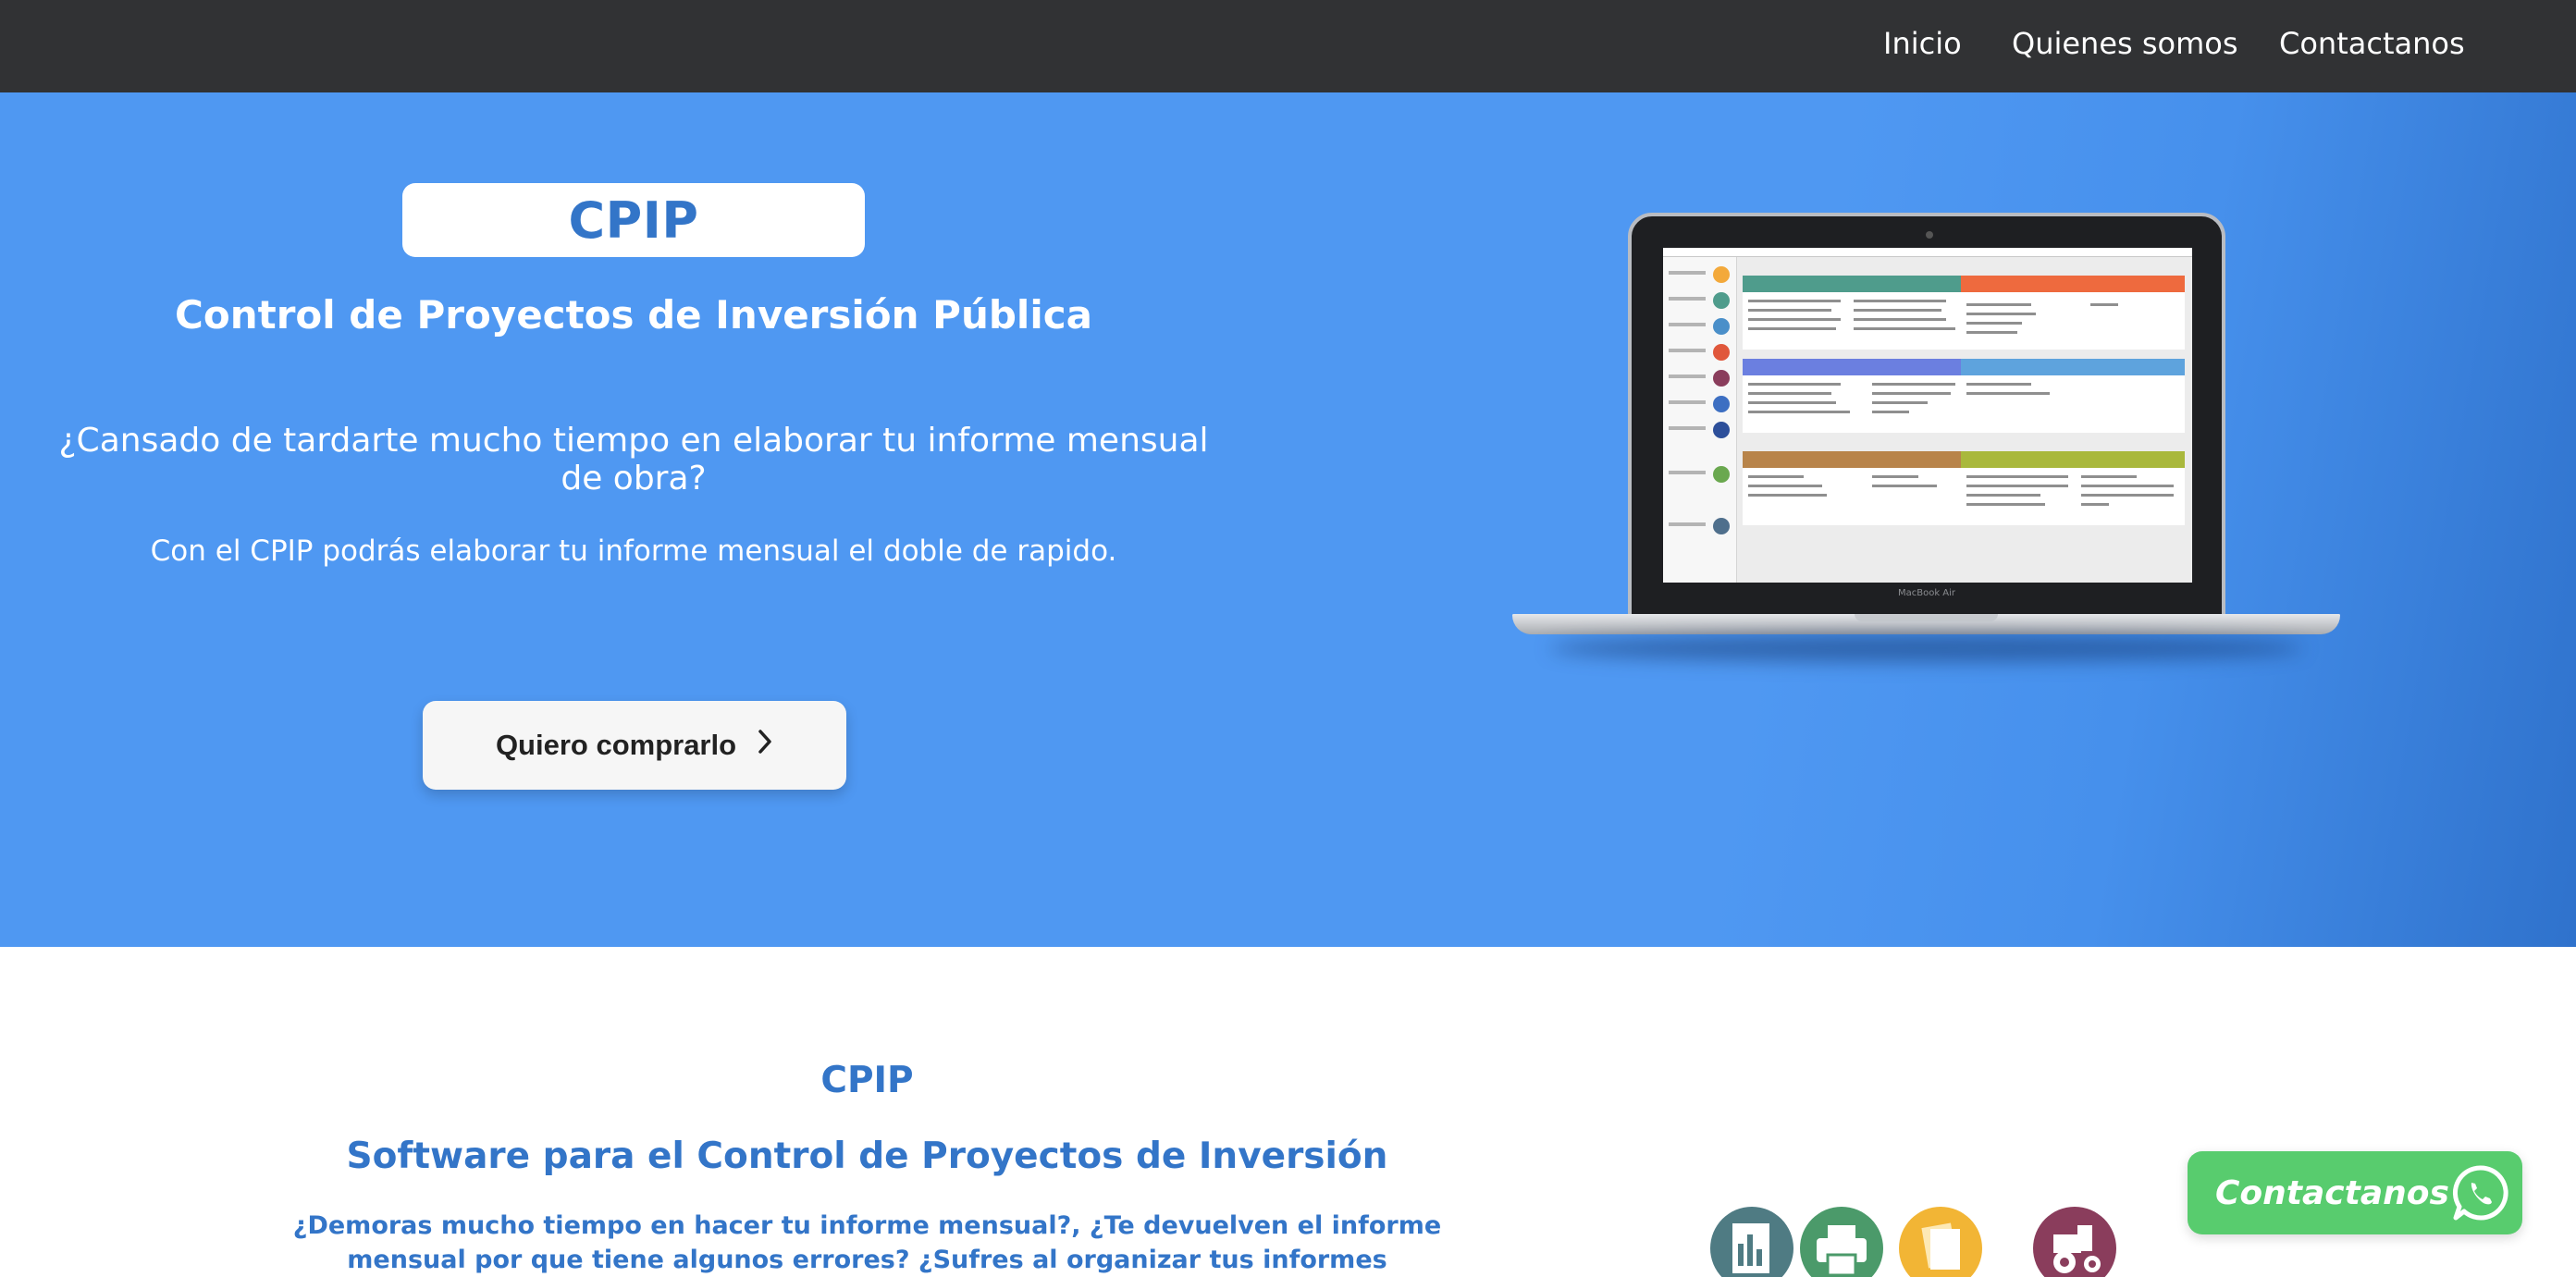  I want to click on chart-document-icon, so click(1751, 1242).